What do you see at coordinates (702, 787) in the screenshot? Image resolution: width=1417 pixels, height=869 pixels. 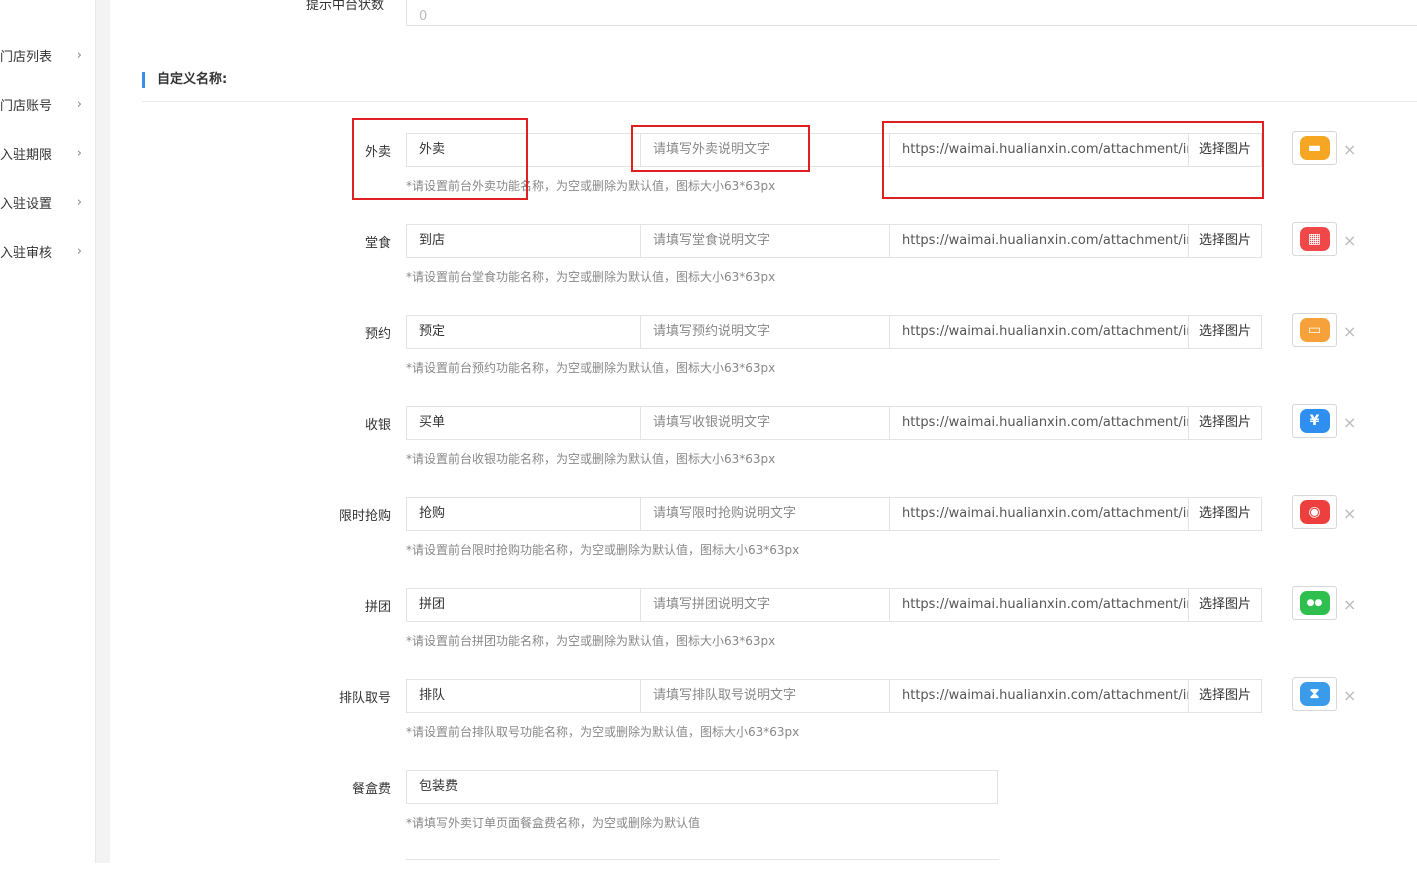 I see `box-fee-input: 包装费` at bounding box center [702, 787].